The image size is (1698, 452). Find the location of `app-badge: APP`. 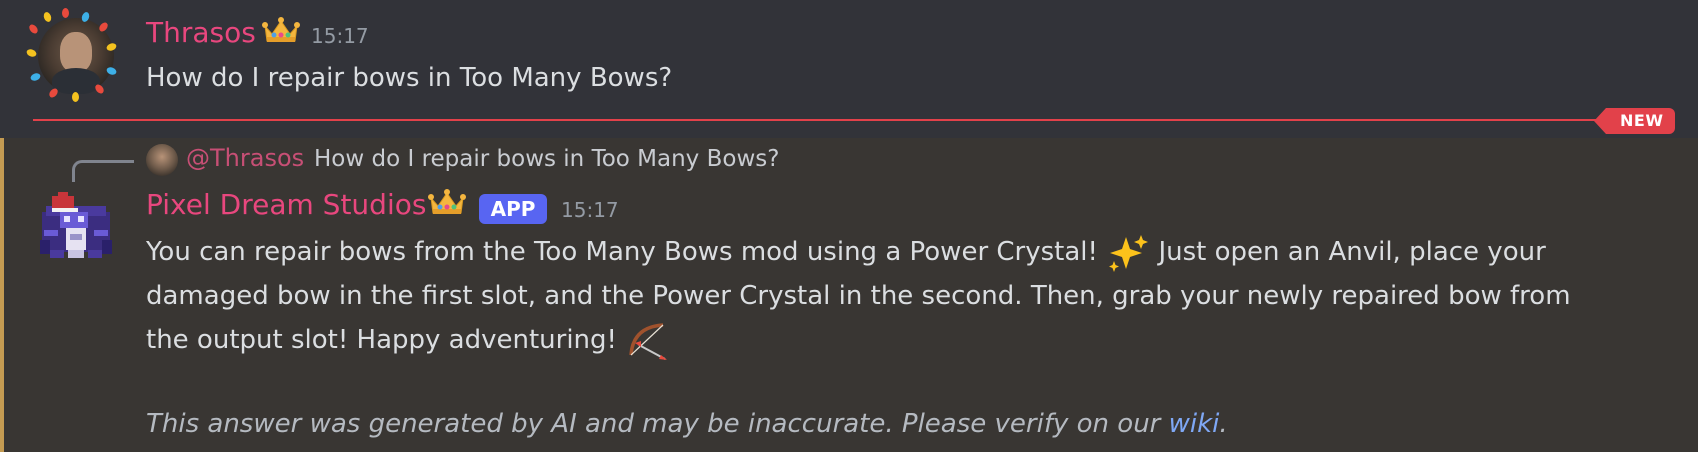

app-badge: APP is located at coordinates (513, 209).